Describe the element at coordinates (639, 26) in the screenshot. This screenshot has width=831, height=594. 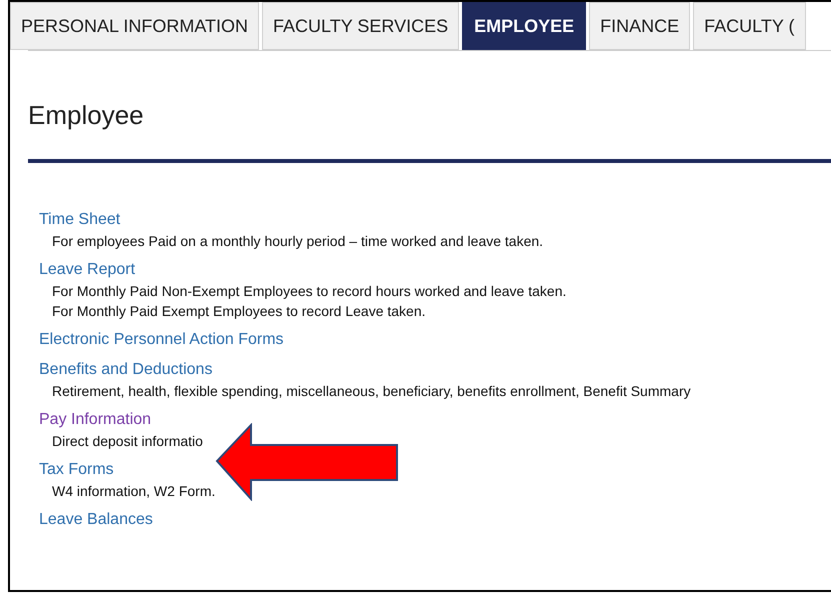
I see `nav-tab: FINANCE` at that location.